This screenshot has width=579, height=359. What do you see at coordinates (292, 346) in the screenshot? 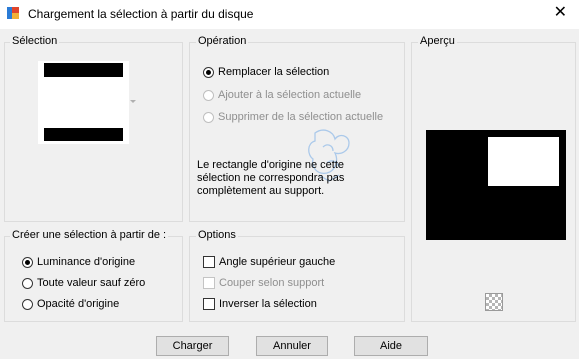
I see `cancel-button: Annuler` at bounding box center [292, 346].